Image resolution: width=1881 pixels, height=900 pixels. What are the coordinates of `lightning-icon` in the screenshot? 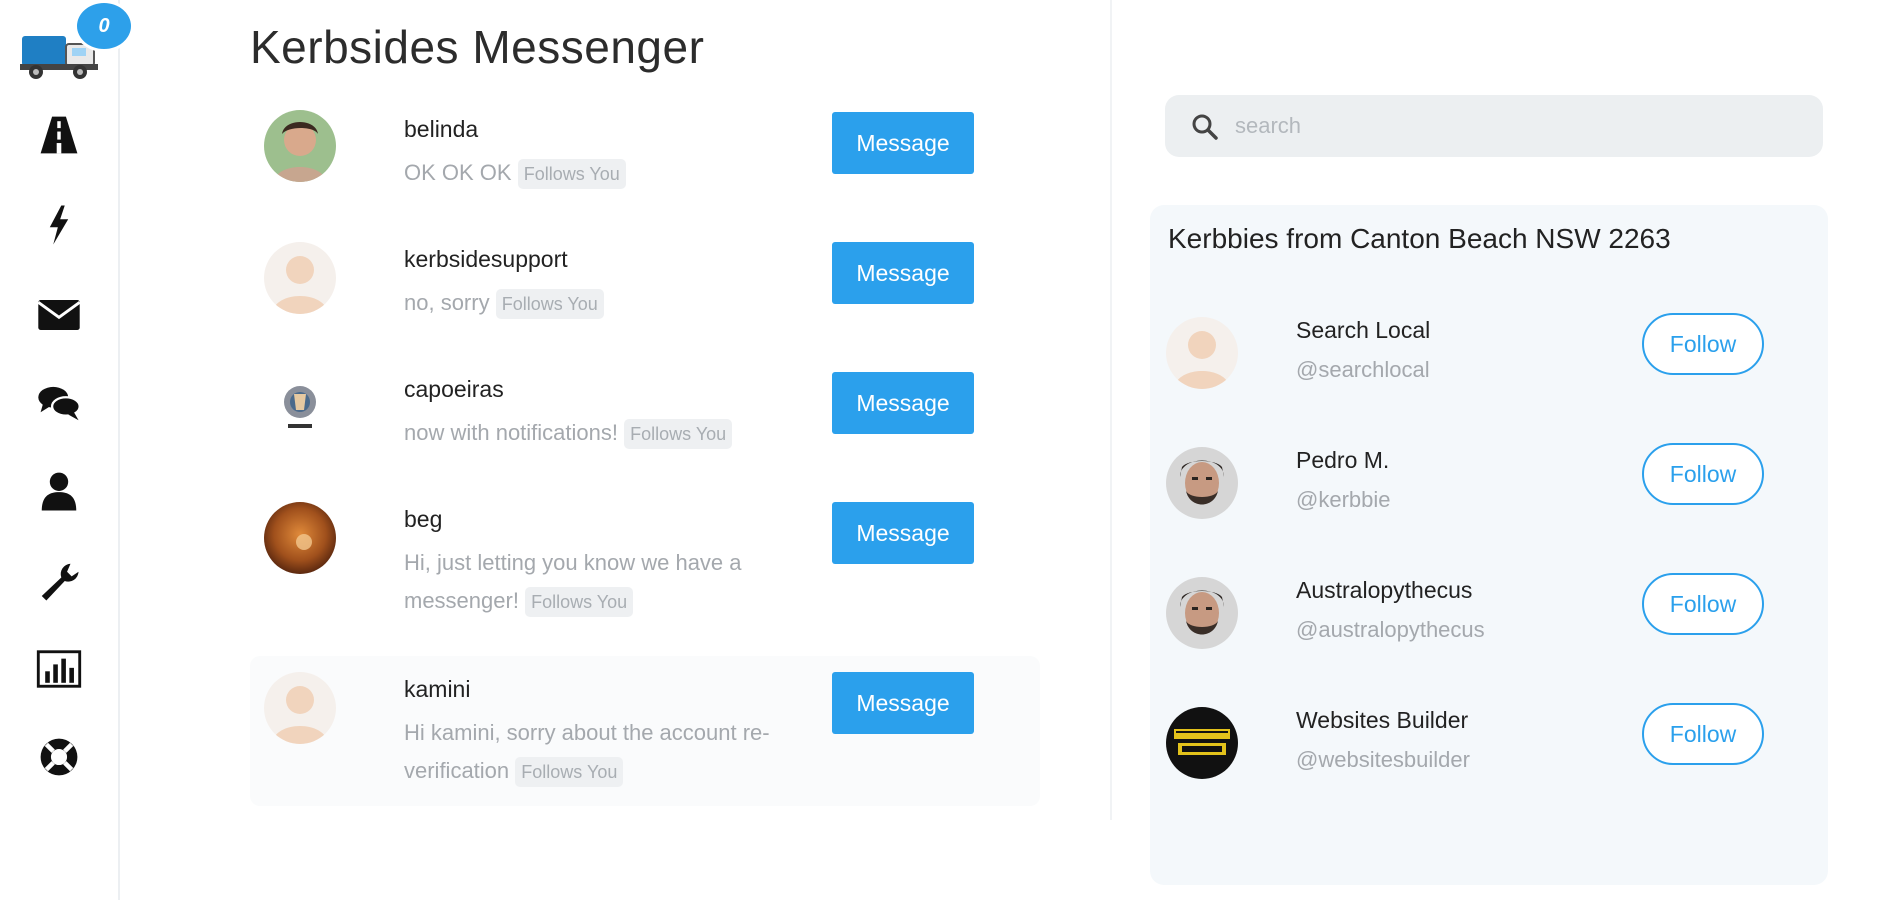 It's located at (59, 225).